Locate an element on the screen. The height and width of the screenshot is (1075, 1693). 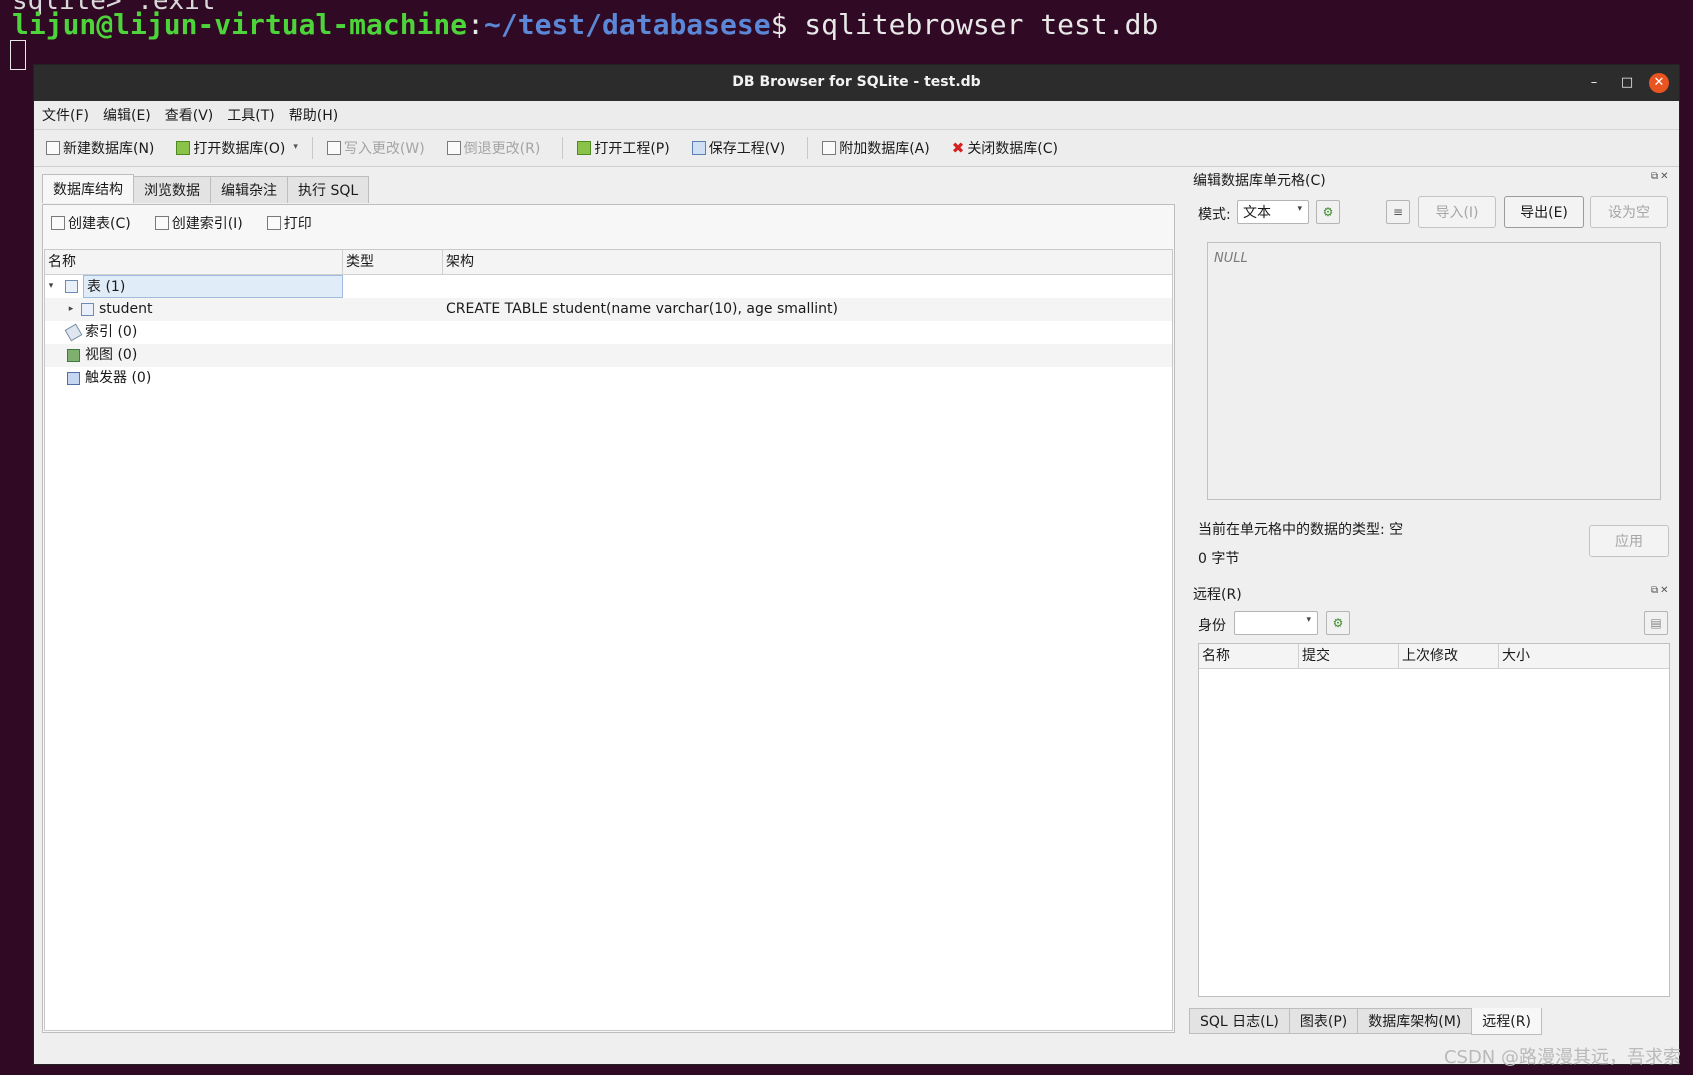
terminal-colon: : is located at coordinates (476, 24).